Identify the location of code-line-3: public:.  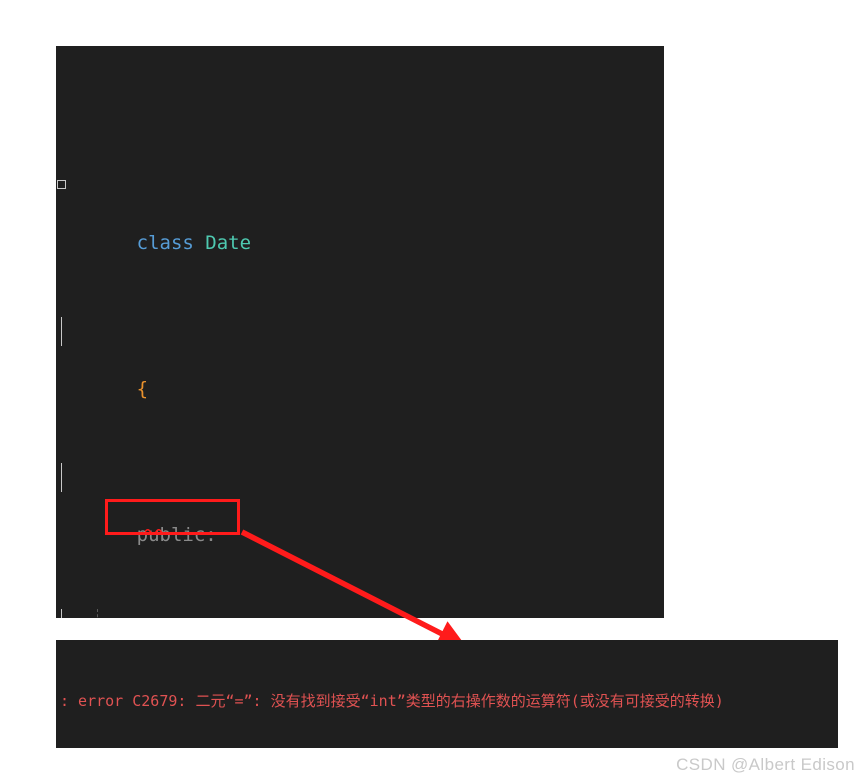
(251, 504).